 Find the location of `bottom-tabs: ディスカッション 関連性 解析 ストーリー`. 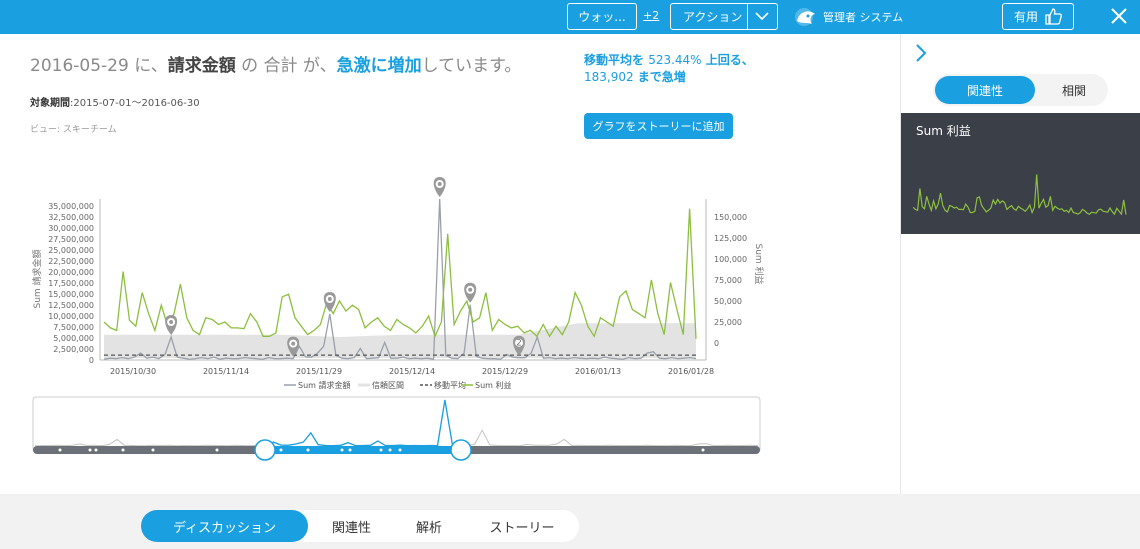

bottom-tabs: ディスカッション 関連性 解析 ストーリー is located at coordinates (360, 526).